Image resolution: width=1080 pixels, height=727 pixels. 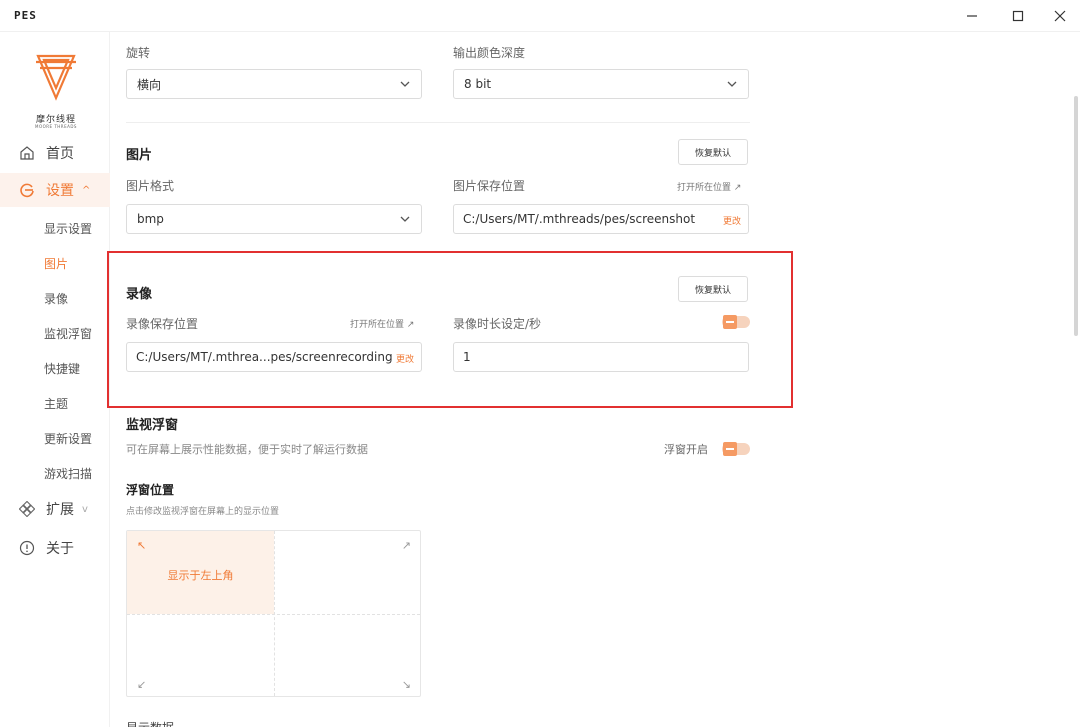 I want to click on scrollbar, so click(x=1076, y=216).